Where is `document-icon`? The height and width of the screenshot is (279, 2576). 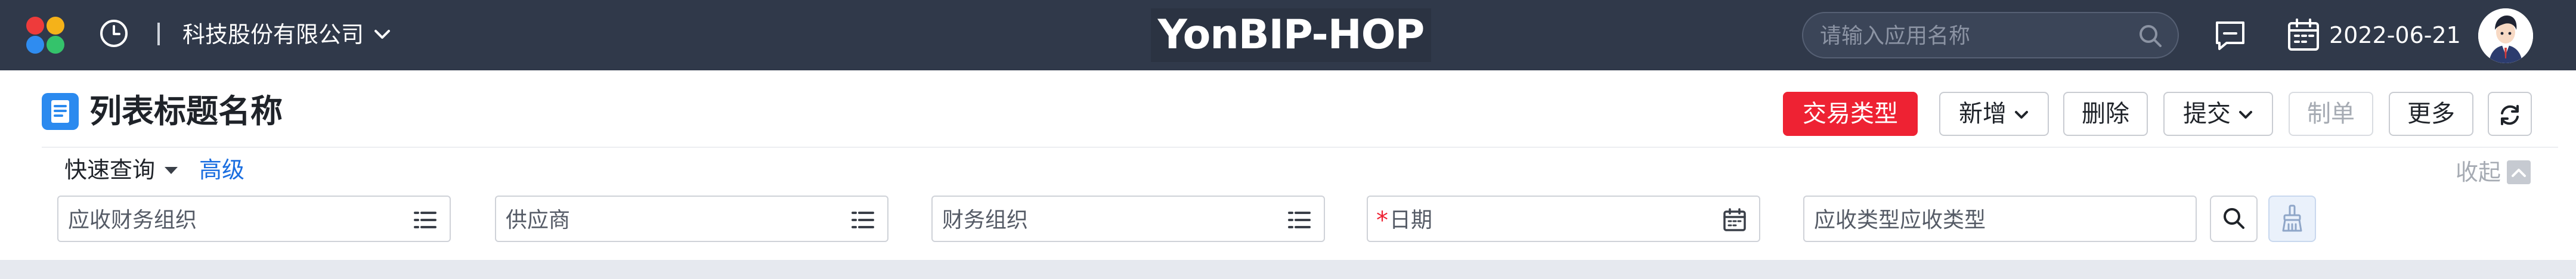
document-icon is located at coordinates (61, 111).